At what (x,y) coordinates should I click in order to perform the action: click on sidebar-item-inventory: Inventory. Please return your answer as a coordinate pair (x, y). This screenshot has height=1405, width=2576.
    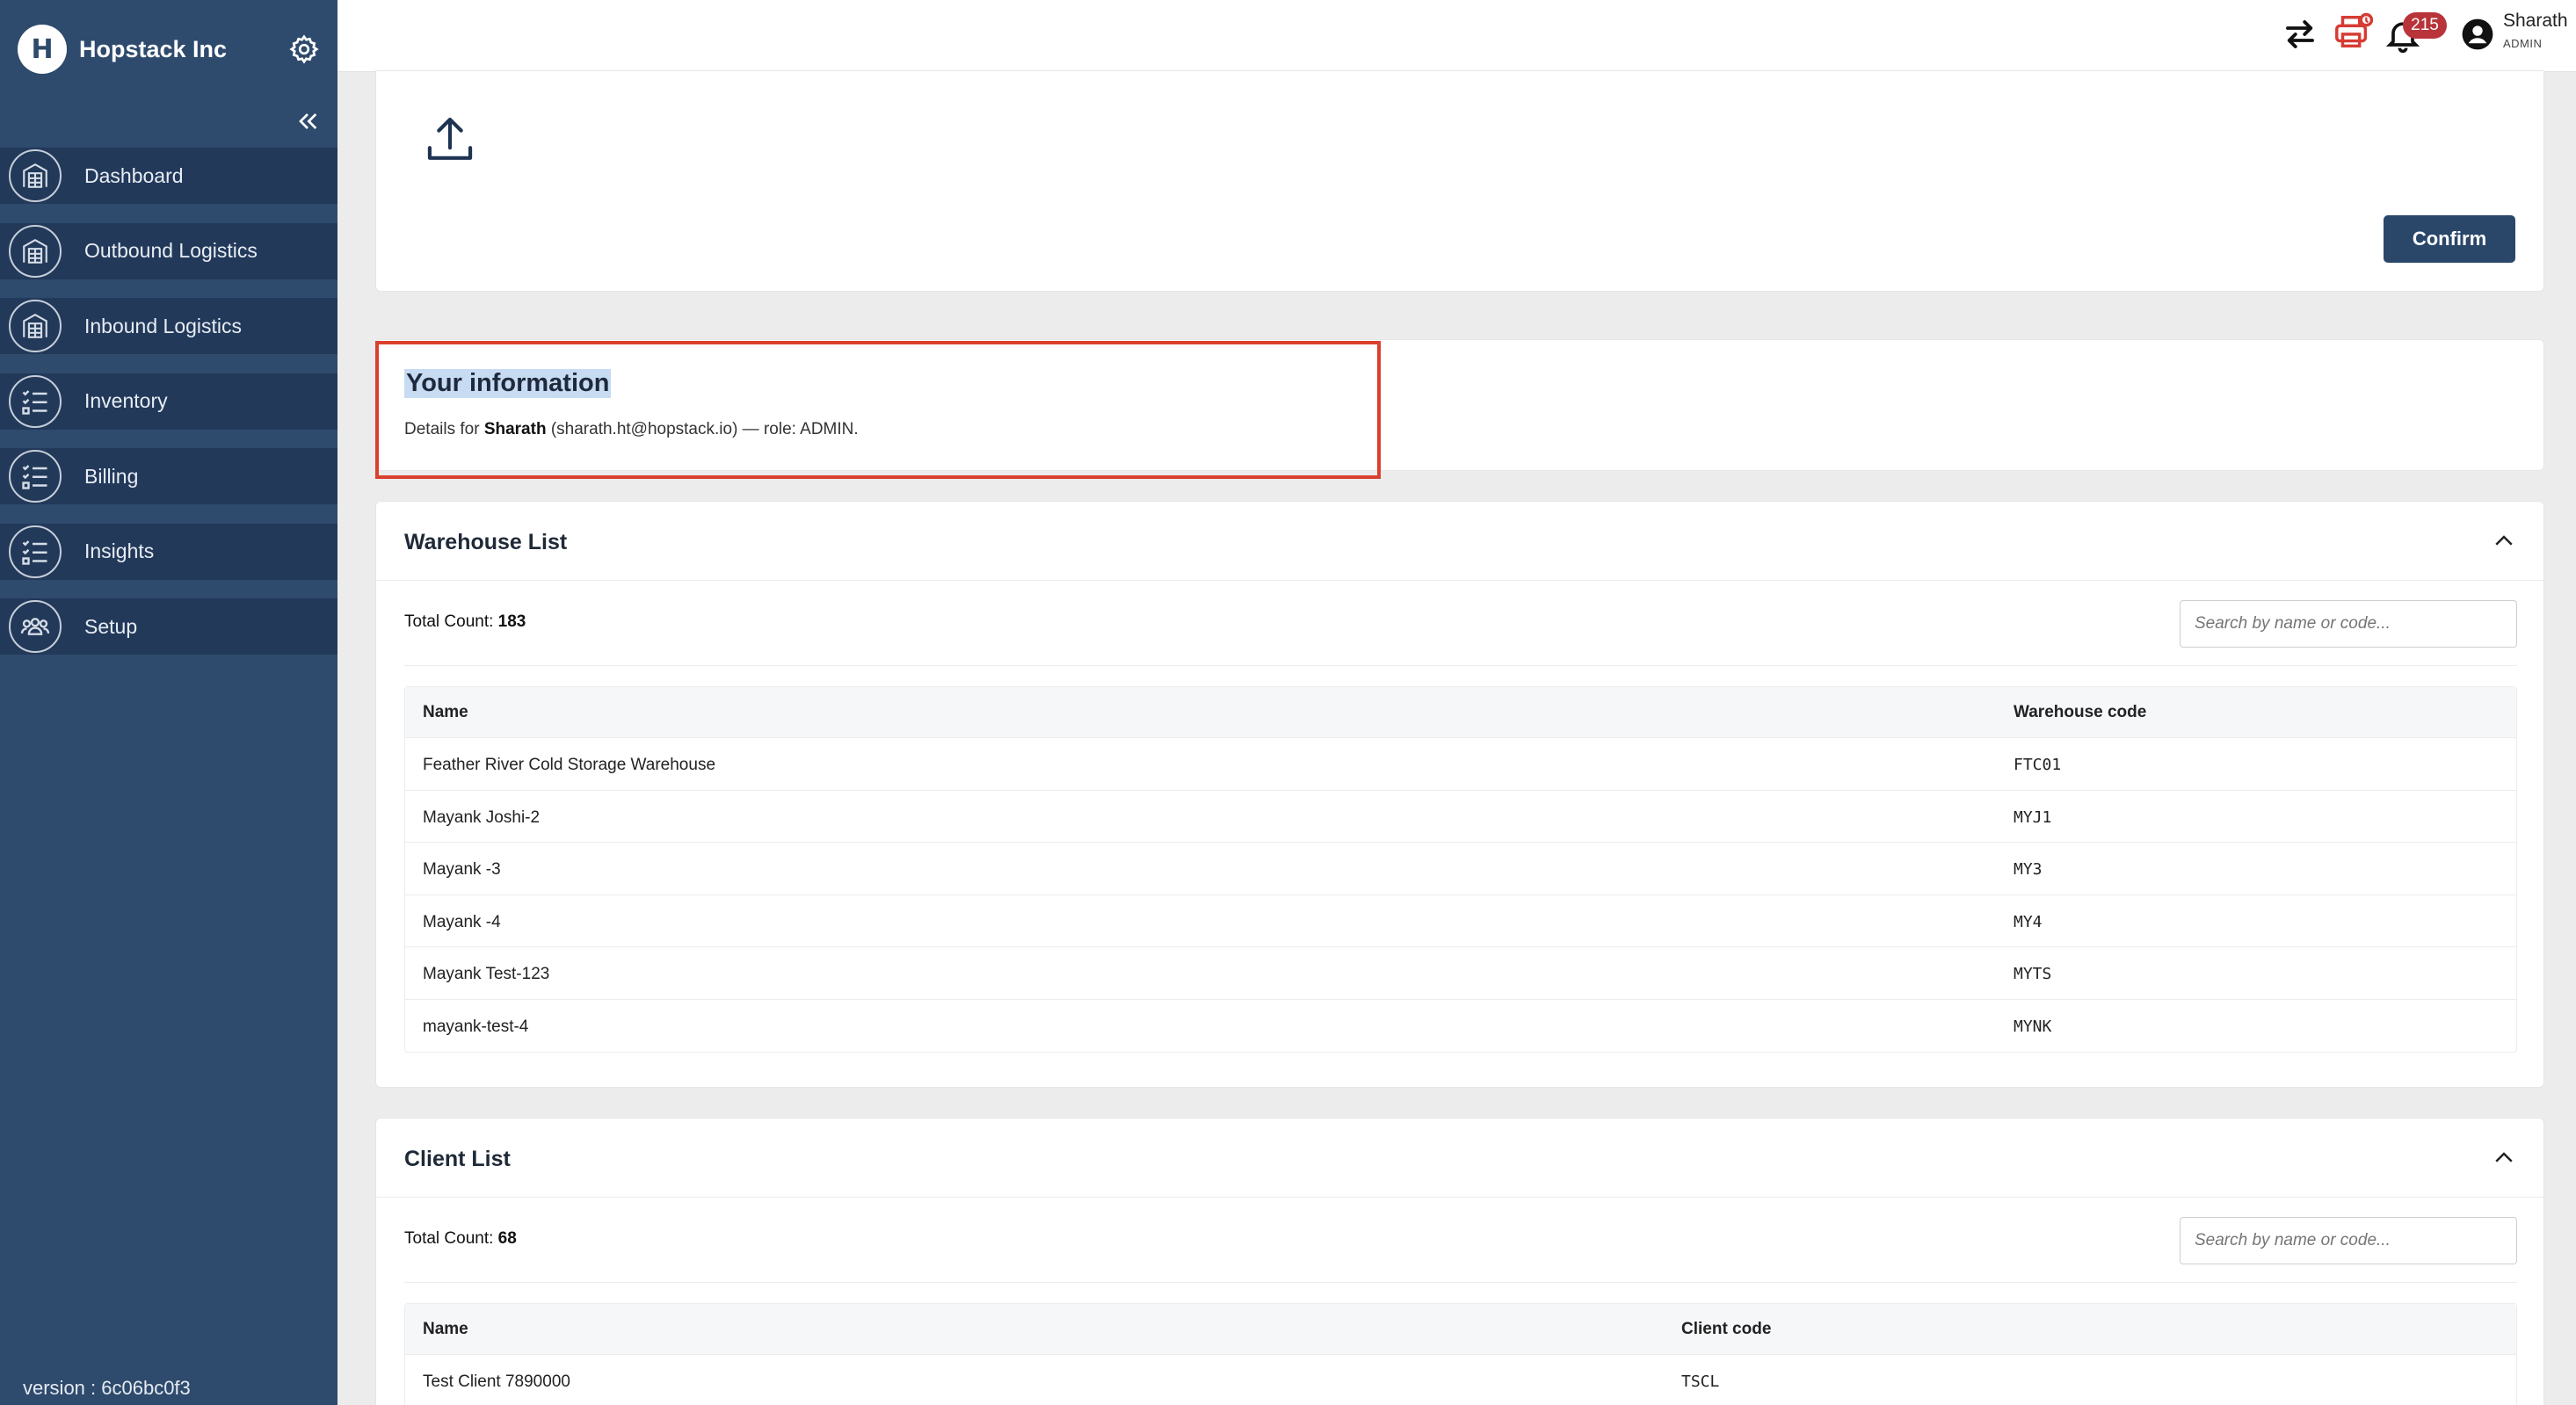
    Looking at the image, I should click on (168, 401).